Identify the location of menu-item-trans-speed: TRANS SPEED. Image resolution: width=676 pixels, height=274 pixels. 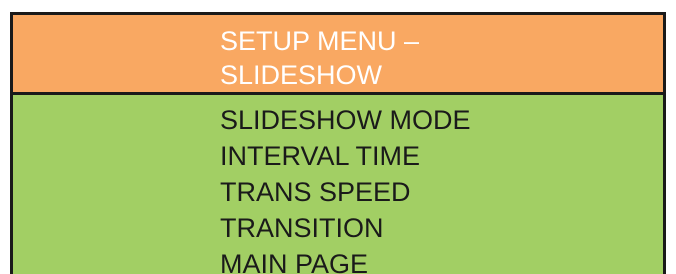
(345, 192).